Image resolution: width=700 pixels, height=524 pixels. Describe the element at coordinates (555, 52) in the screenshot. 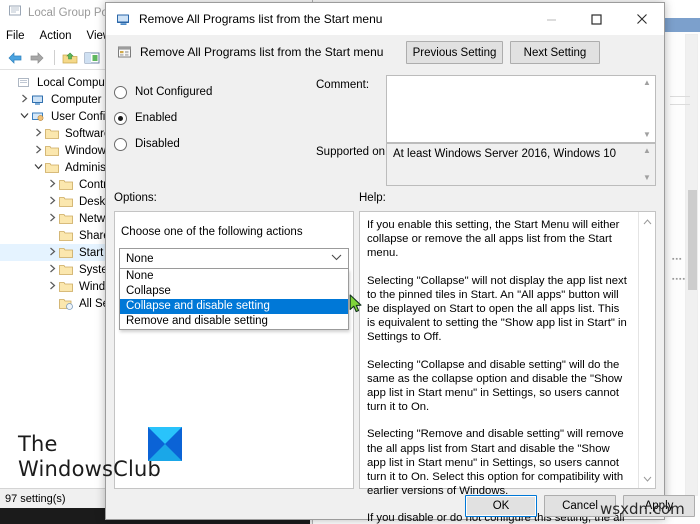

I see `next-setting-button: Next Setting` at that location.